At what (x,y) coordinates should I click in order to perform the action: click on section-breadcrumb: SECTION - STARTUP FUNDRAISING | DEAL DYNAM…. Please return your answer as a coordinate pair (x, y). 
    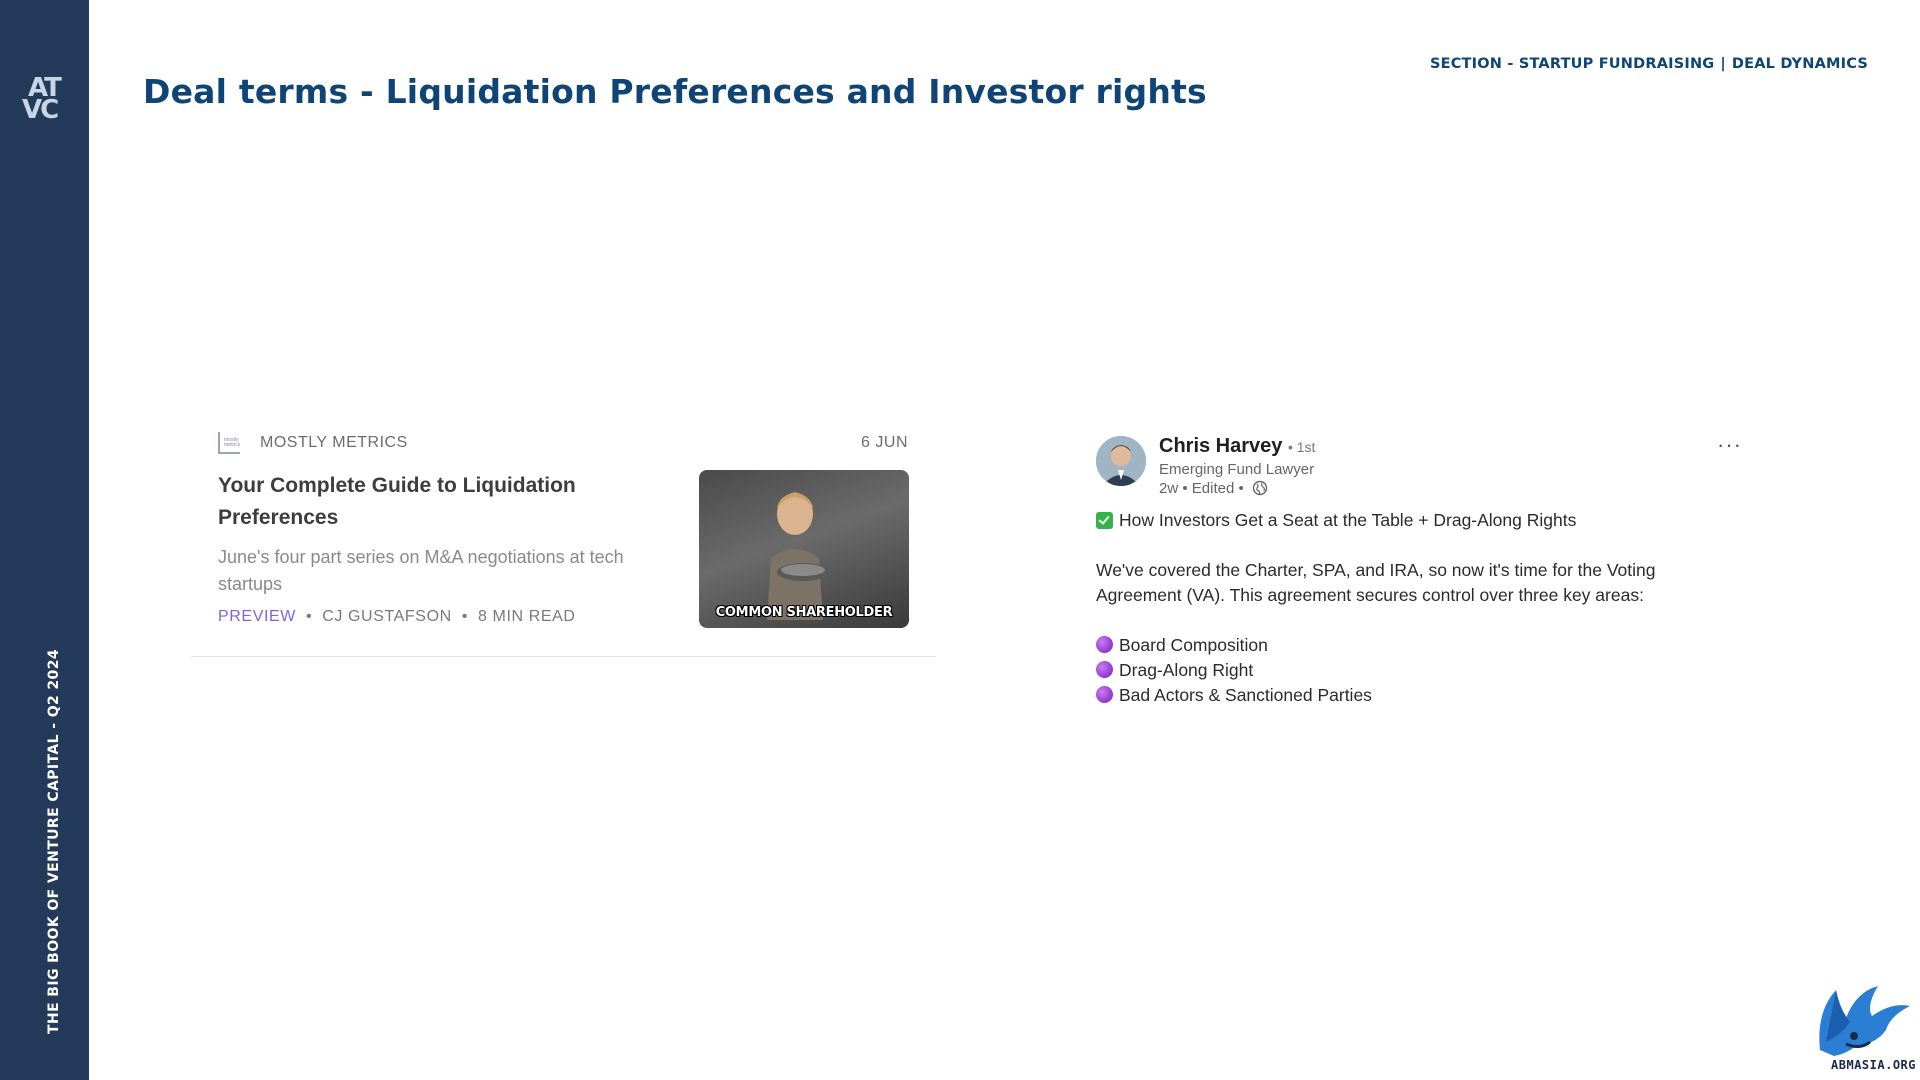
    Looking at the image, I should click on (1649, 64).